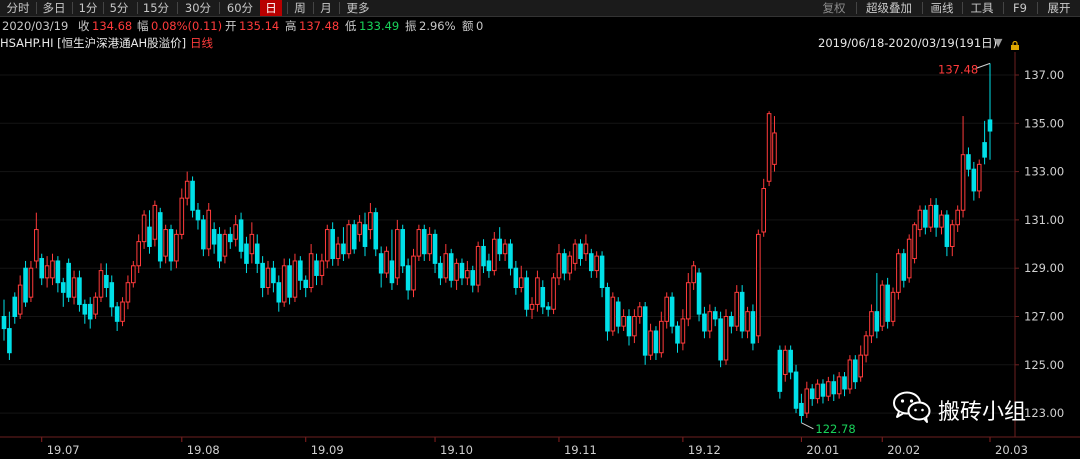 This screenshot has width=1080, height=459. Describe the element at coordinates (982, 8) in the screenshot. I see `tools-button: 工具` at that location.